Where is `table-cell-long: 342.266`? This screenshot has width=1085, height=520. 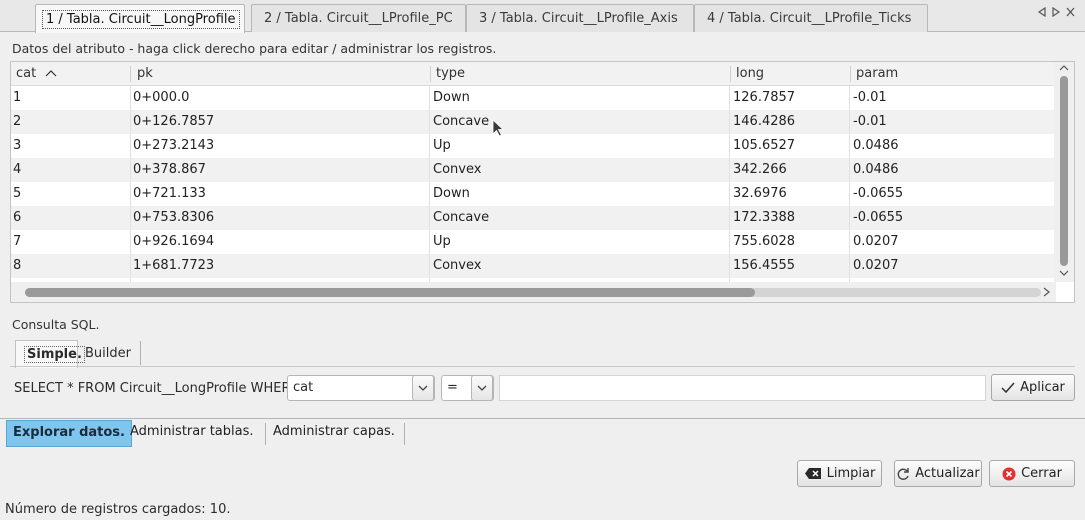
table-cell-long: 342.266 is located at coordinates (791, 170).